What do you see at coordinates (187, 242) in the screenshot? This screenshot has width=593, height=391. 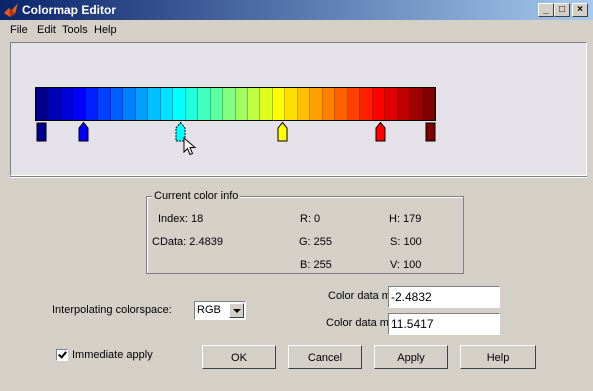 I see `cdata-value: CData: 2.4839` at bounding box center [187, 242].